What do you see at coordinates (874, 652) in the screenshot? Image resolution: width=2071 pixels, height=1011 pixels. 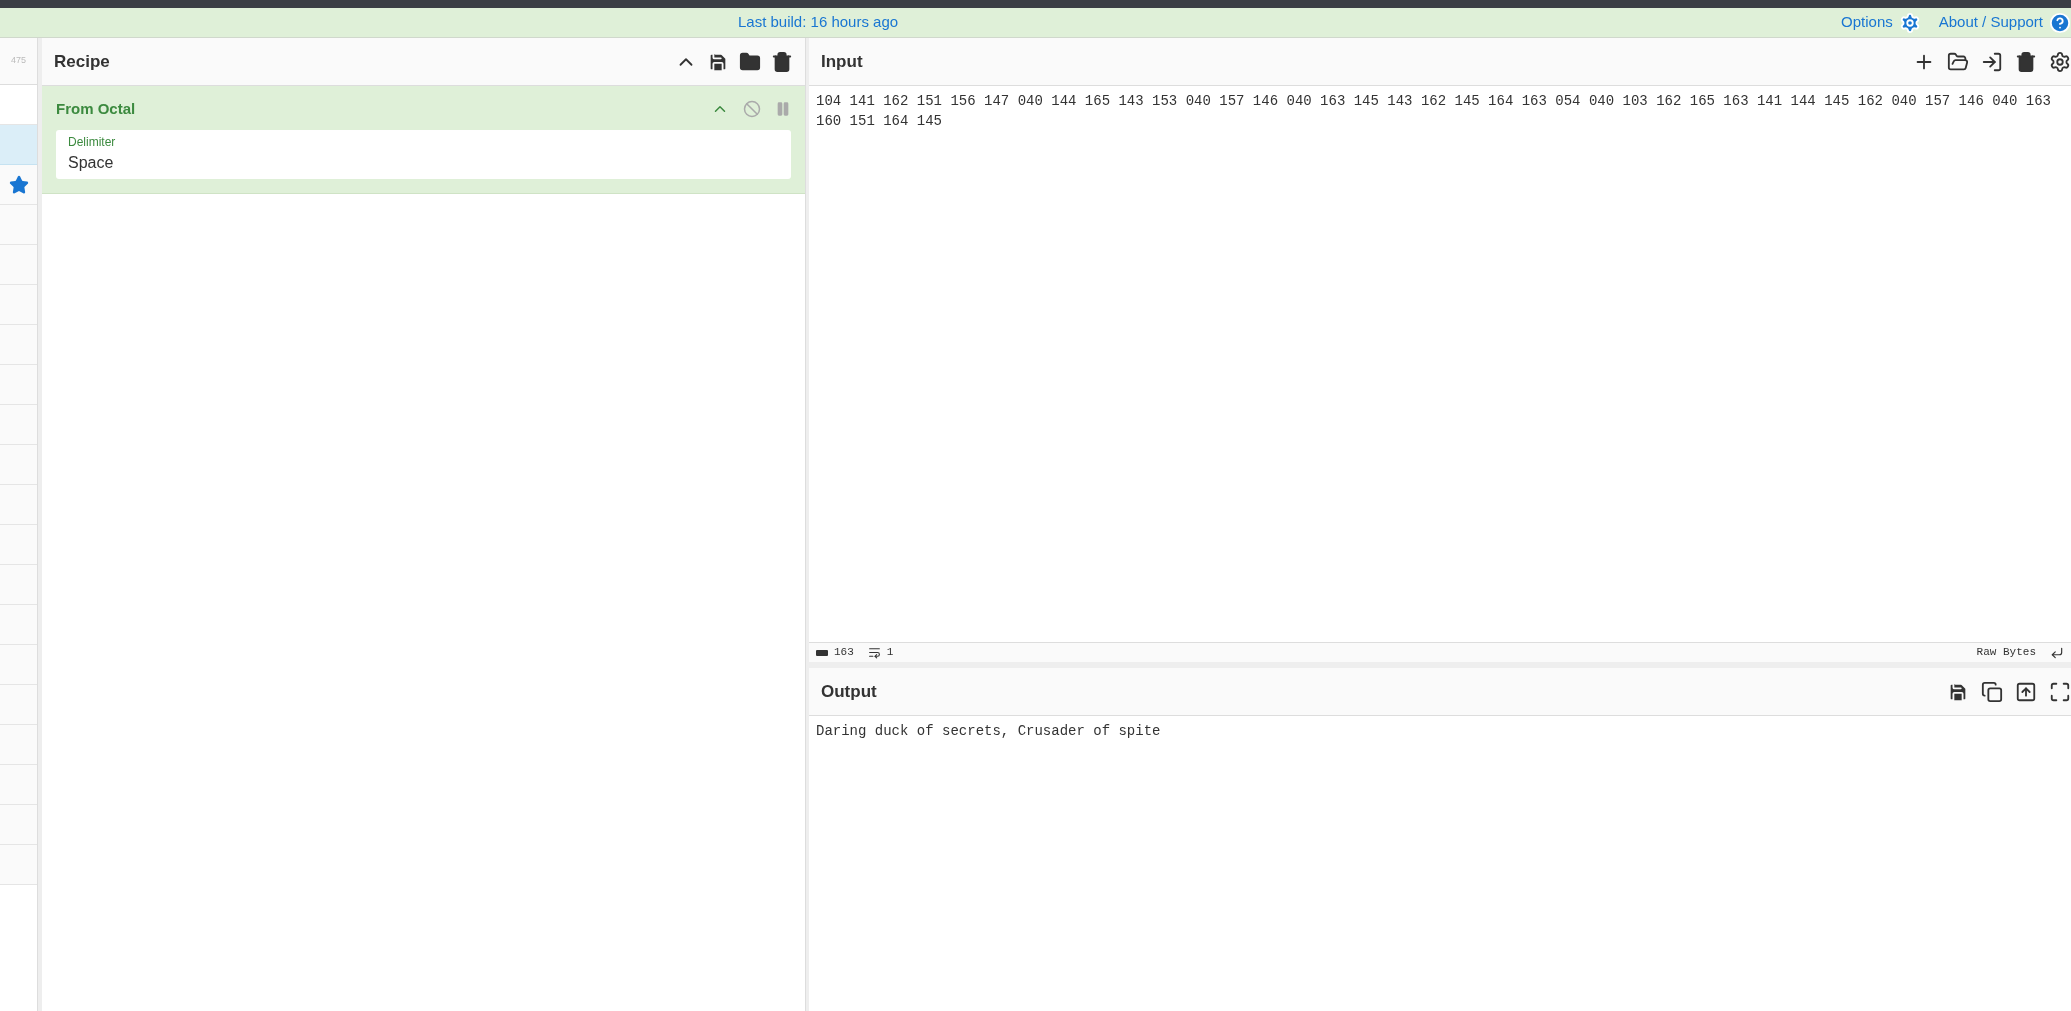 I see `lines-icon` at bounding box center [874, 652].